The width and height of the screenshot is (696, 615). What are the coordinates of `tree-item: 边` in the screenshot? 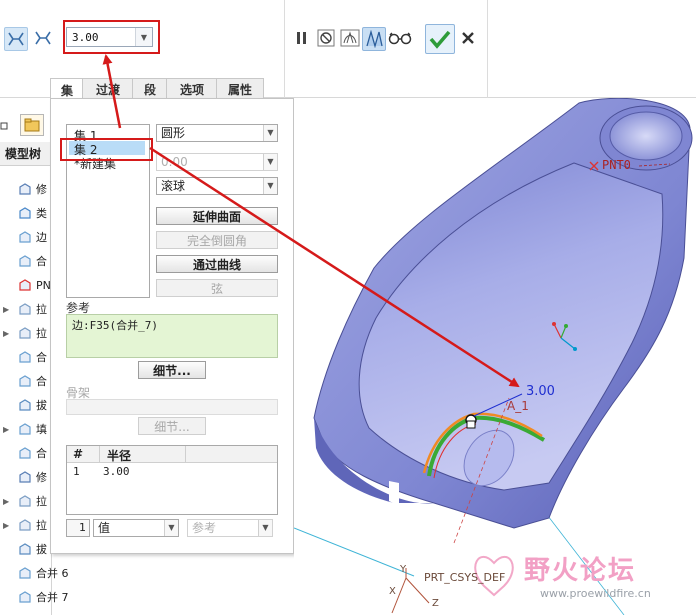 It's located at (26, 237).